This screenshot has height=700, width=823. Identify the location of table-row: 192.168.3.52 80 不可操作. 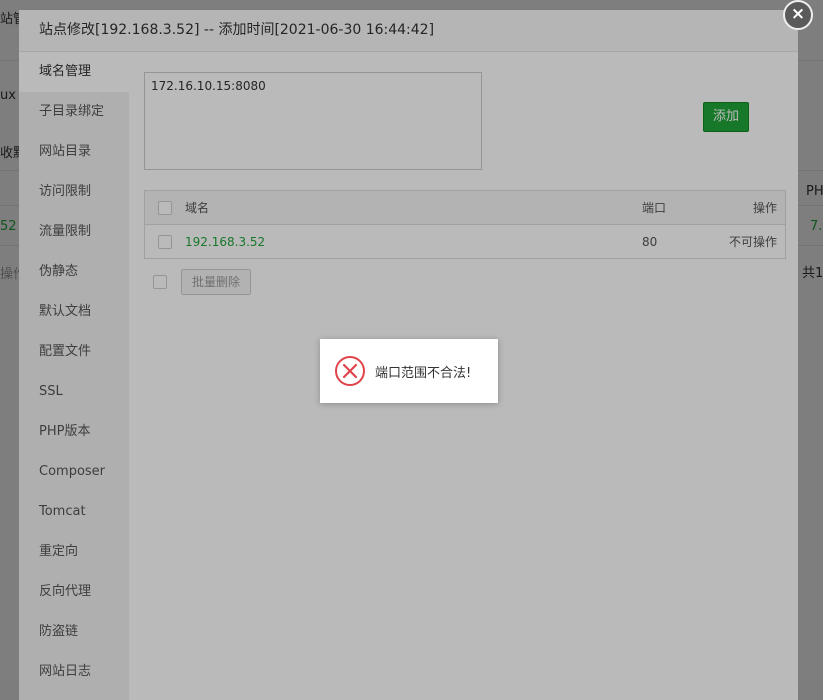
(465, 241).